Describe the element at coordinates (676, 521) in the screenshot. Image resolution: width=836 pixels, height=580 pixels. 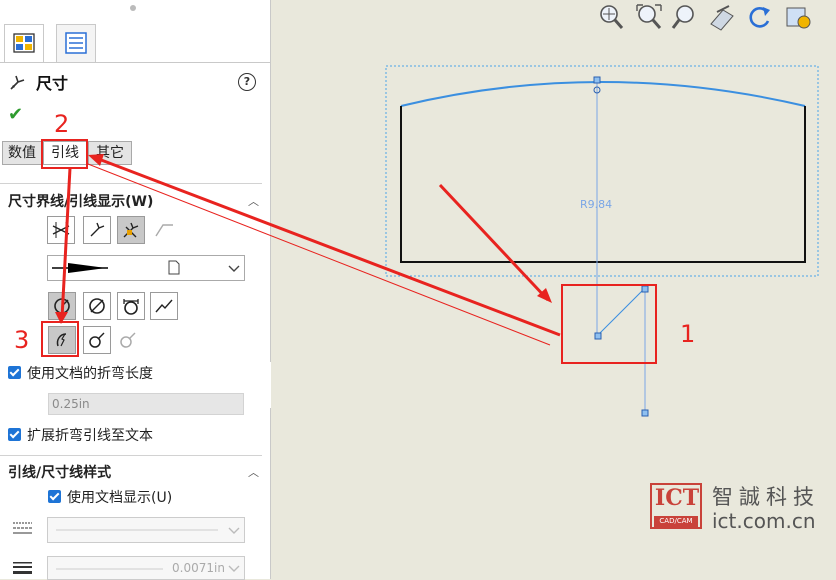
I see `watermark-logo-sub: CAD/CAM` at that location.